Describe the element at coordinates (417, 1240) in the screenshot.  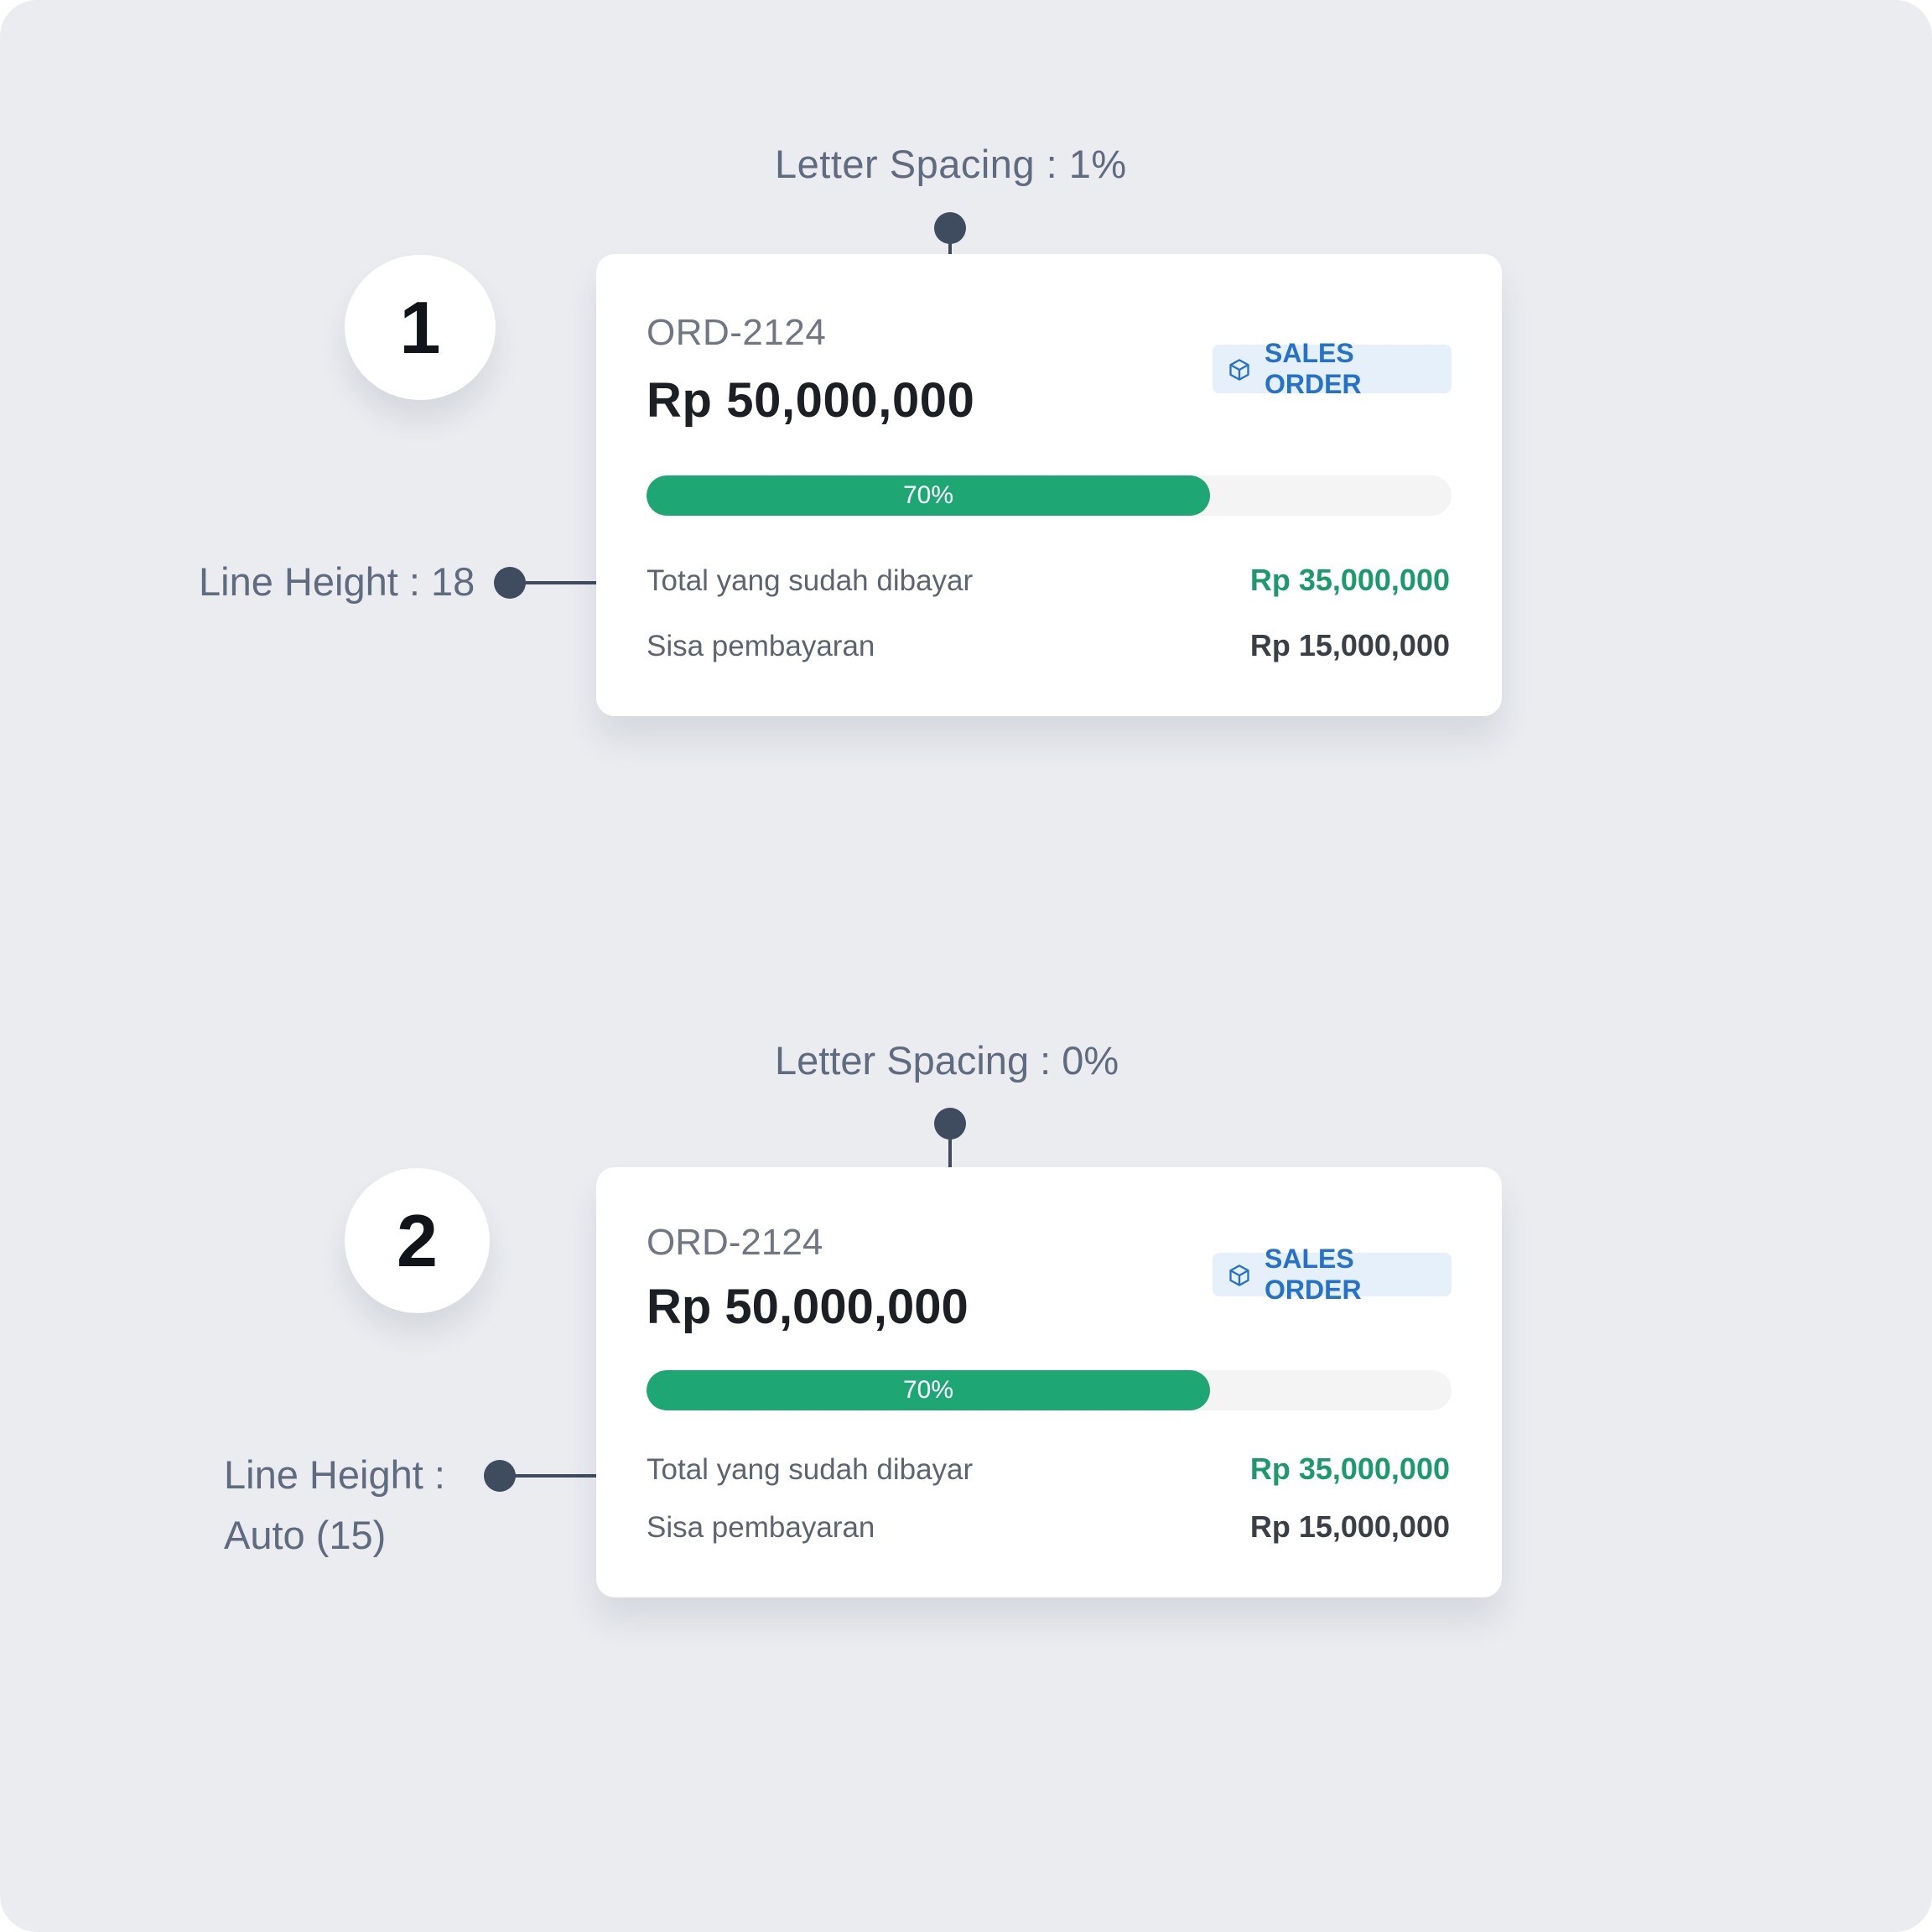
I see `example-number-badge-2: 2` at that location.